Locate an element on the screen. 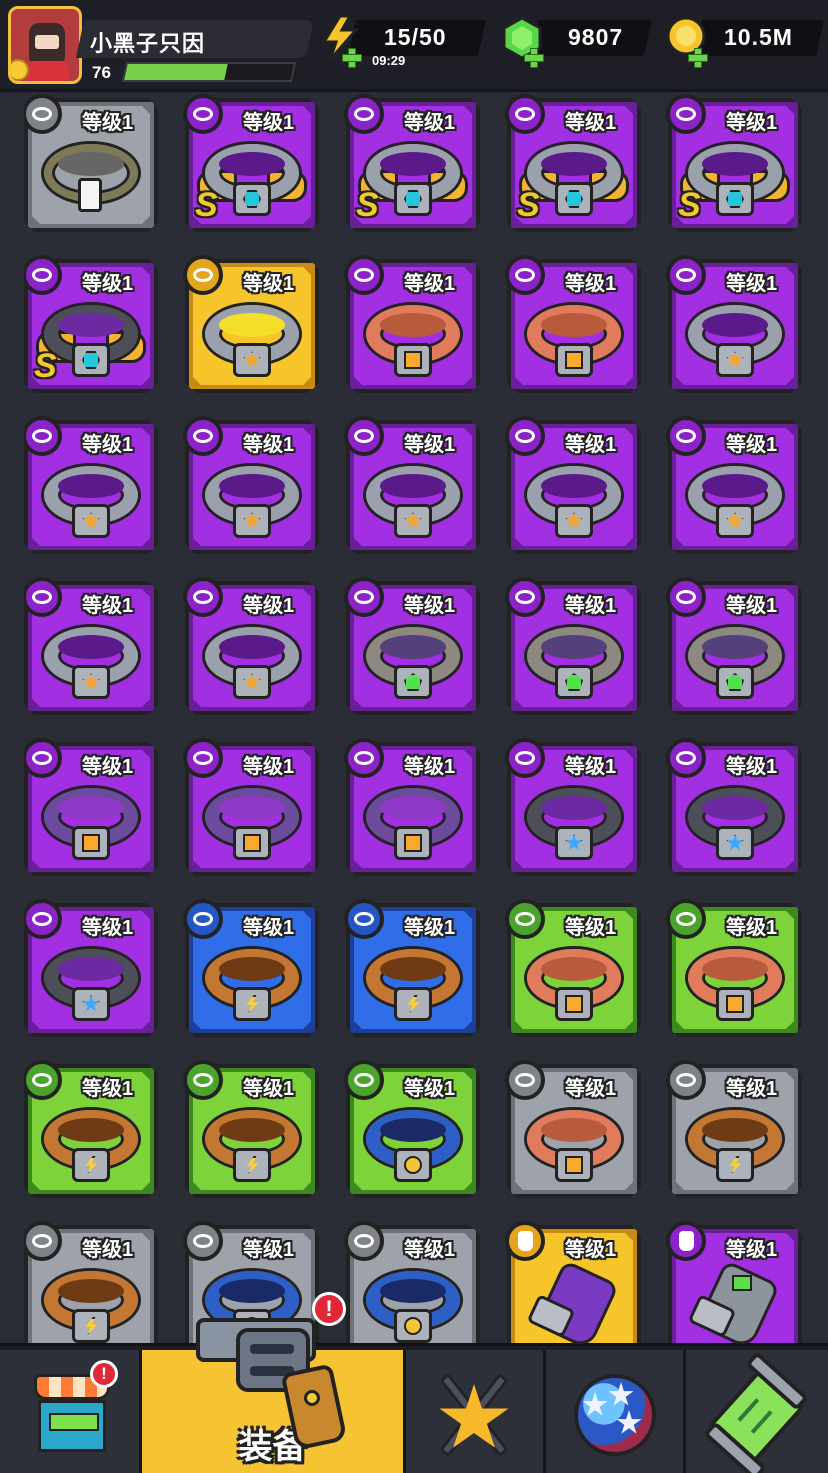  gems-resource: 9807 is located at coordinates (576, 42).